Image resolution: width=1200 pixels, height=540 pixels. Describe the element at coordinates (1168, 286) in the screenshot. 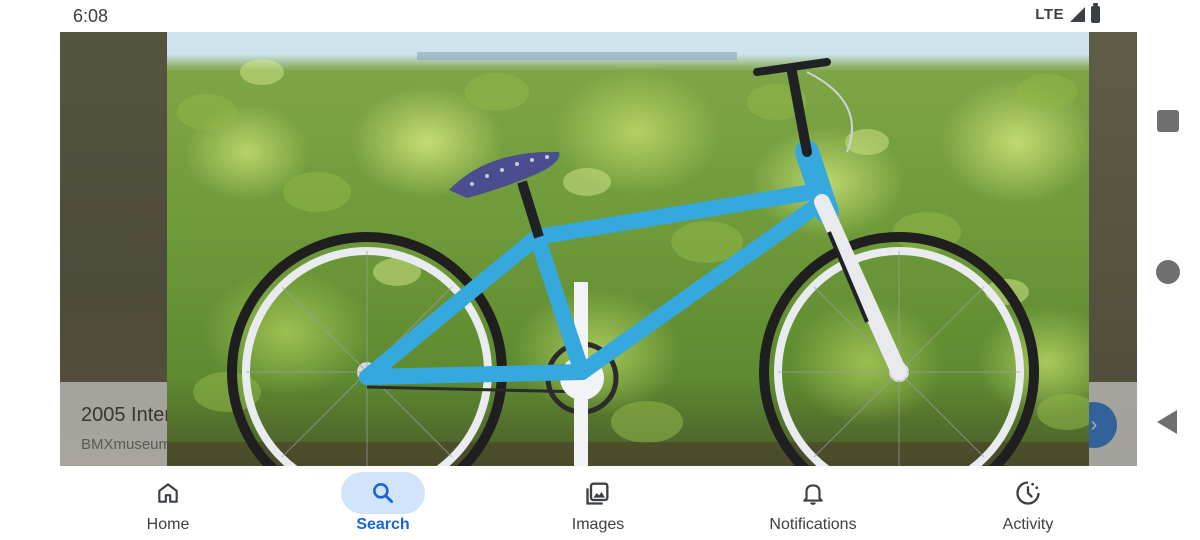

I see `system-navigation` at that location.